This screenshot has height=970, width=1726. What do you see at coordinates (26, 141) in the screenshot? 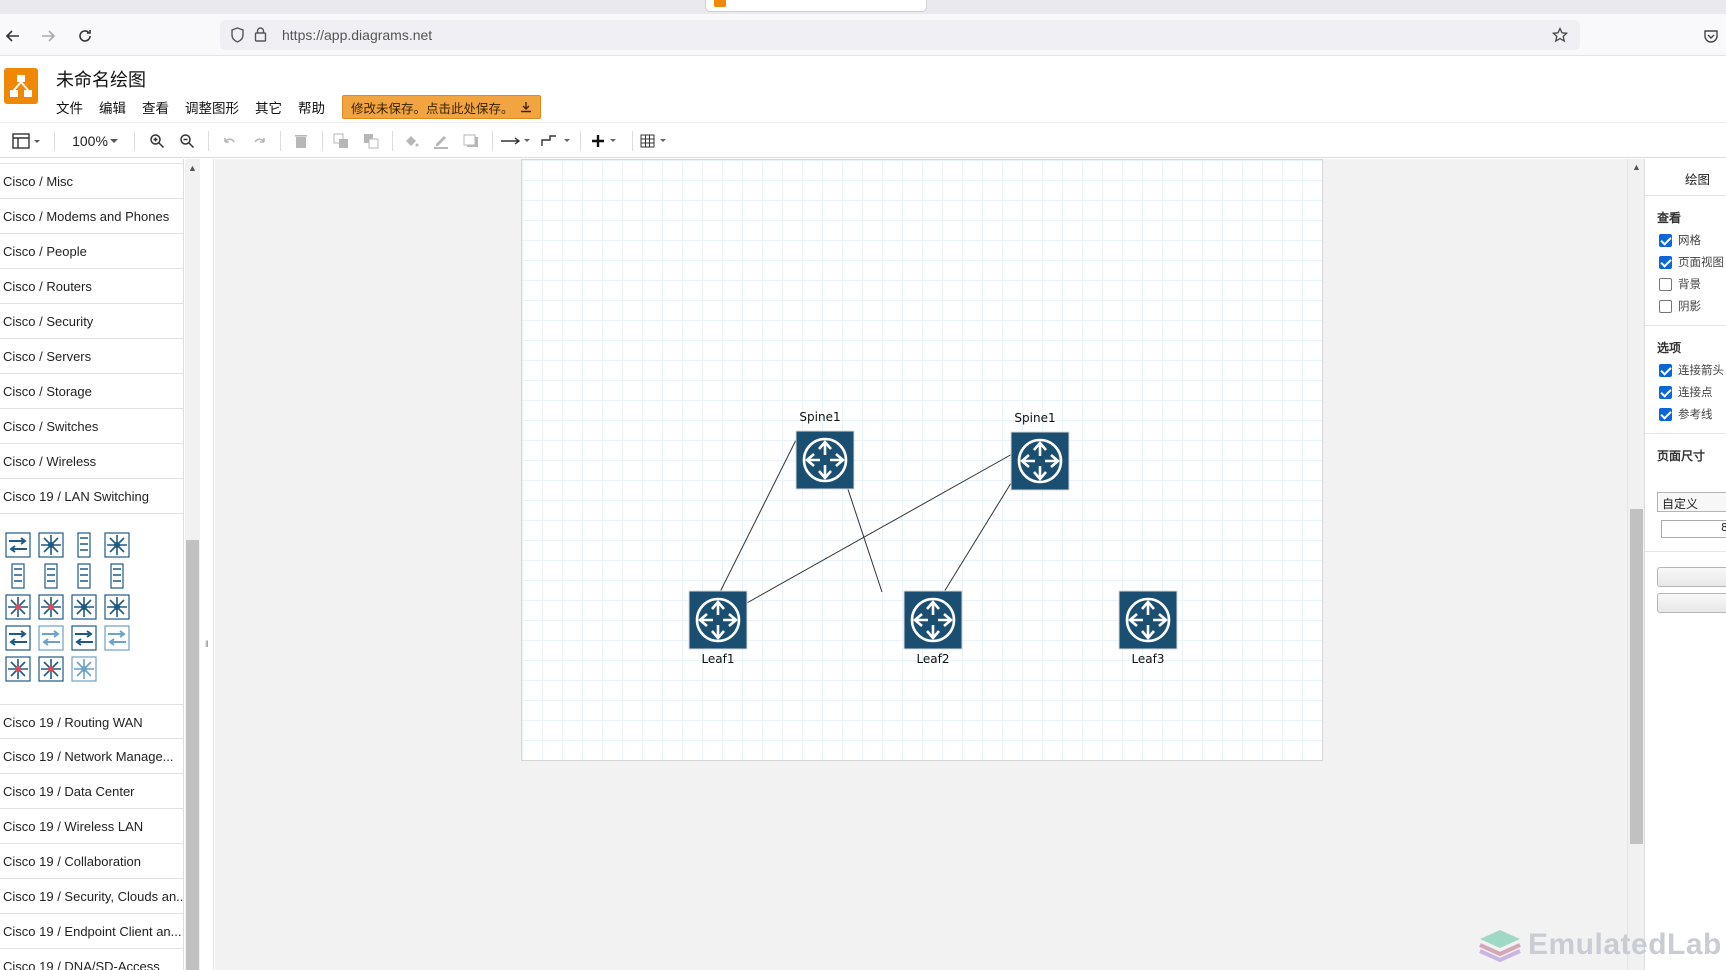
I see `panel-toggle-button` at bounding box center [26, 141].